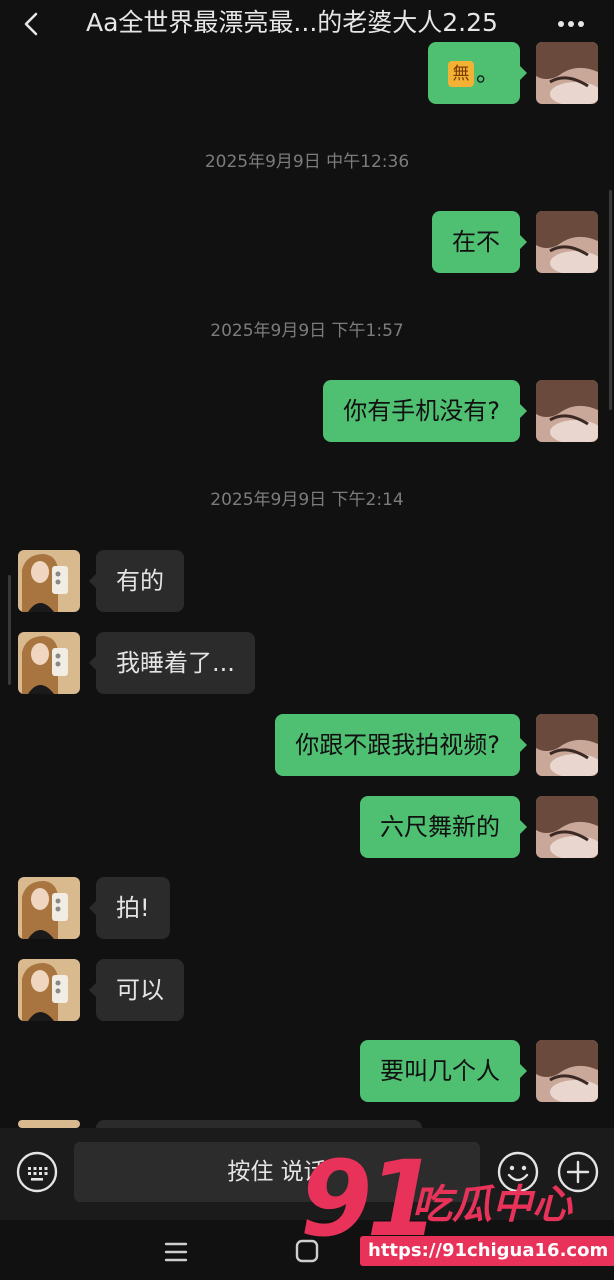 Image resolution: width=614 pixels, height=1280 pixels. Describe the element at coordinates (9, 630) in the screenshot. I see `scroll-indicator-left` at that location.